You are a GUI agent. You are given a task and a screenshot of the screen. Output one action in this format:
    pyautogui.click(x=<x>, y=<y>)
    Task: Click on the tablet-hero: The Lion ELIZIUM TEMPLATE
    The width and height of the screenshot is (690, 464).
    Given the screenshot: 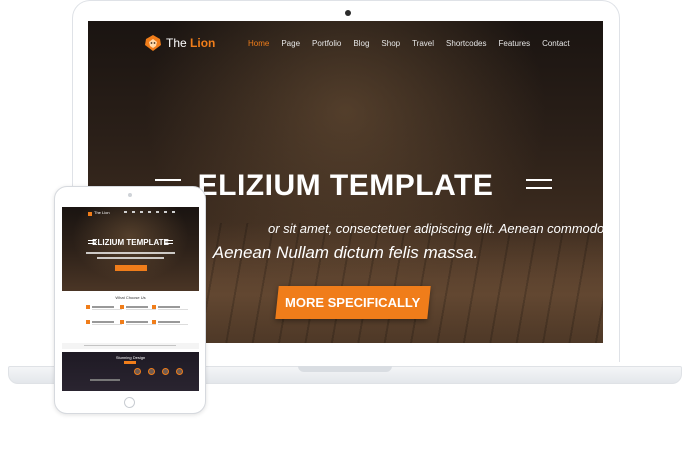 What is the action you would take?
    pyautogui.click(x=130, y=249)
    